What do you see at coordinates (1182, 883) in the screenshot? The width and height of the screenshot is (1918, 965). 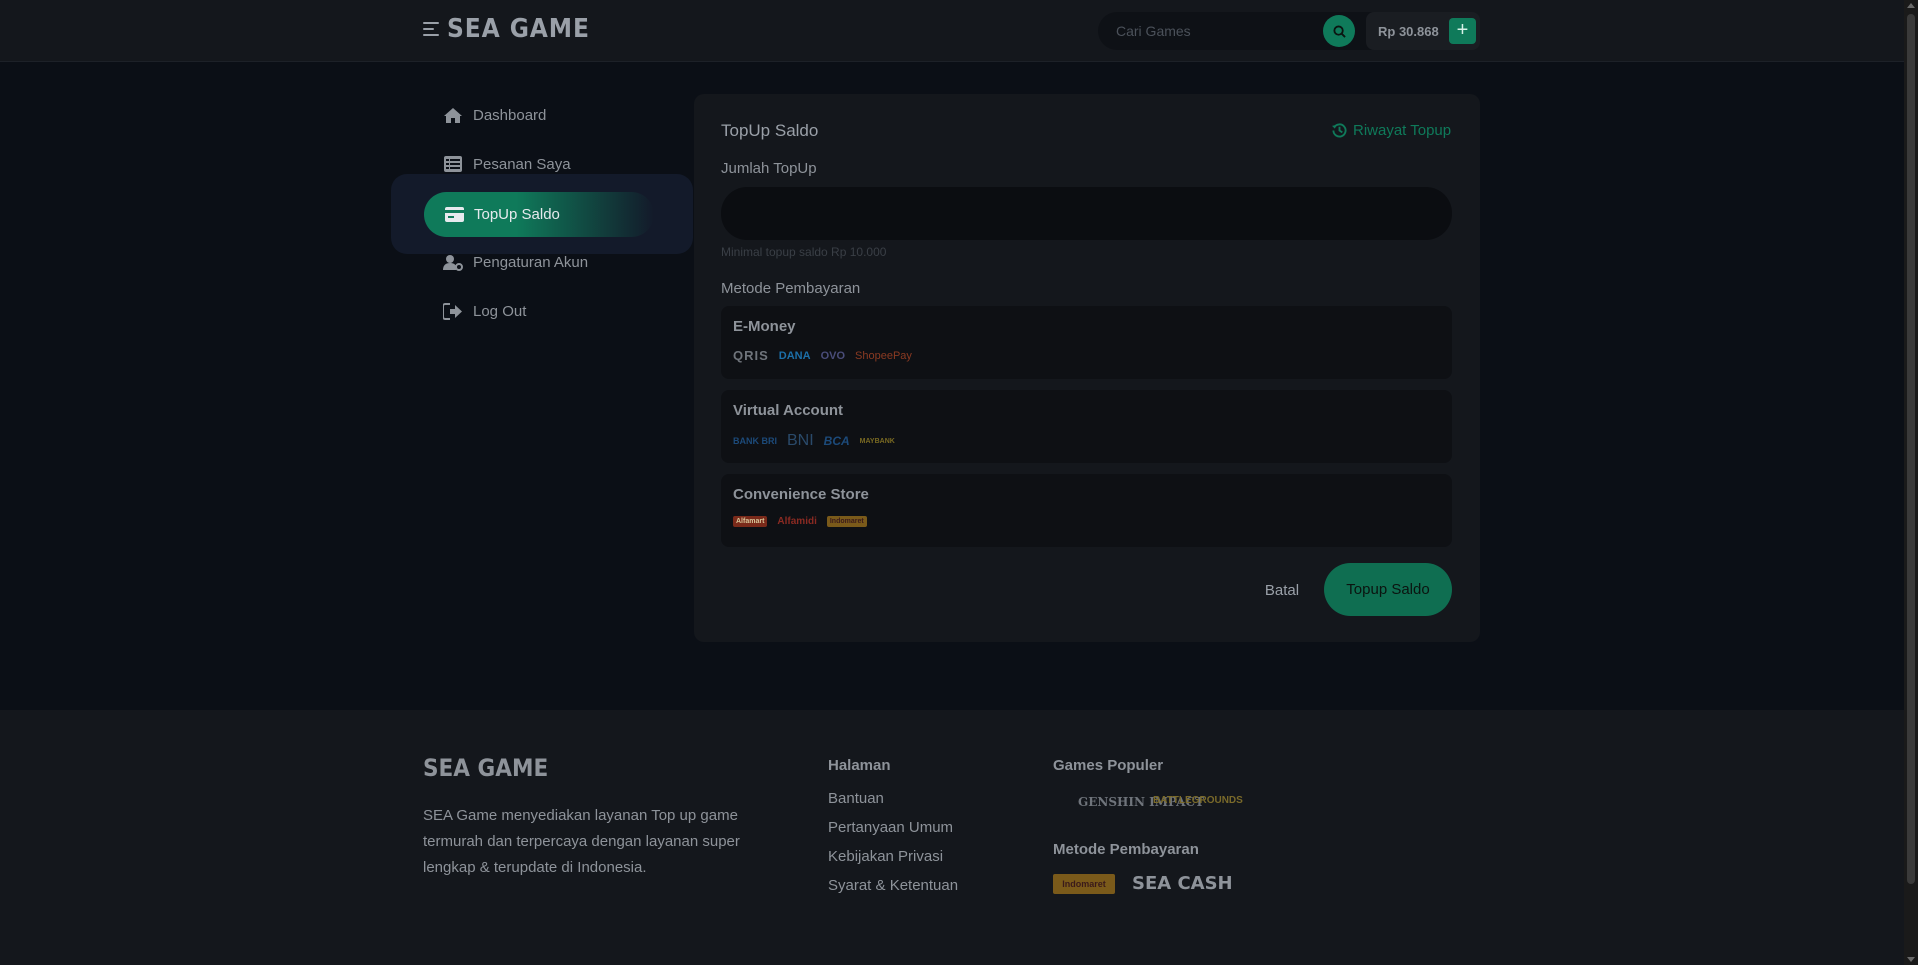 I see `sea-cash-logo: SEA CASH` at bounding box center [1182, 883].